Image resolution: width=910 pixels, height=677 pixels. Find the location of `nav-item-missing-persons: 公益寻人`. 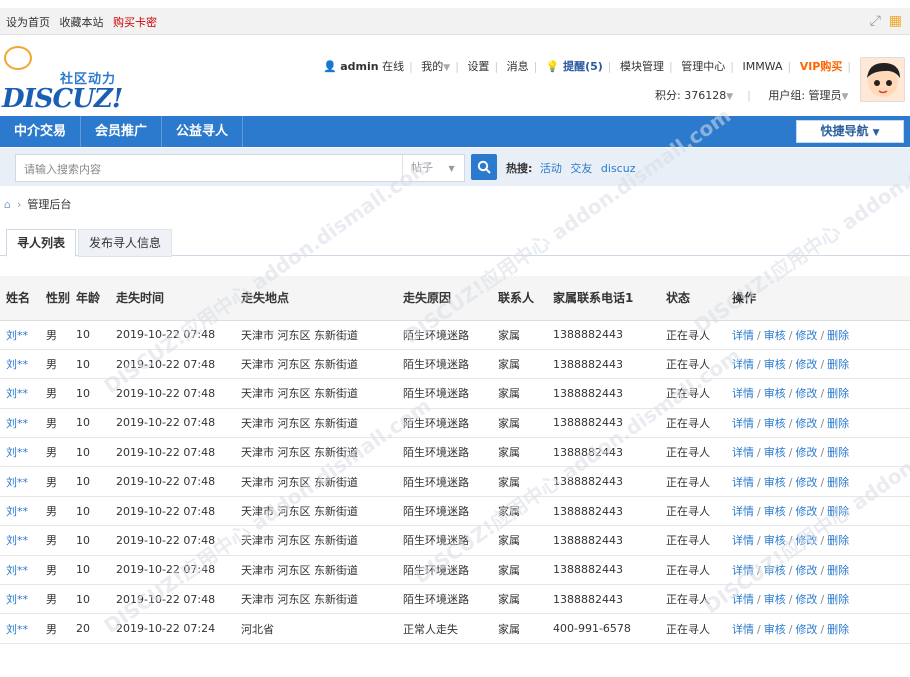

nav-item-missing-persons: 公益寻人 is located at coordinates (203, 131).